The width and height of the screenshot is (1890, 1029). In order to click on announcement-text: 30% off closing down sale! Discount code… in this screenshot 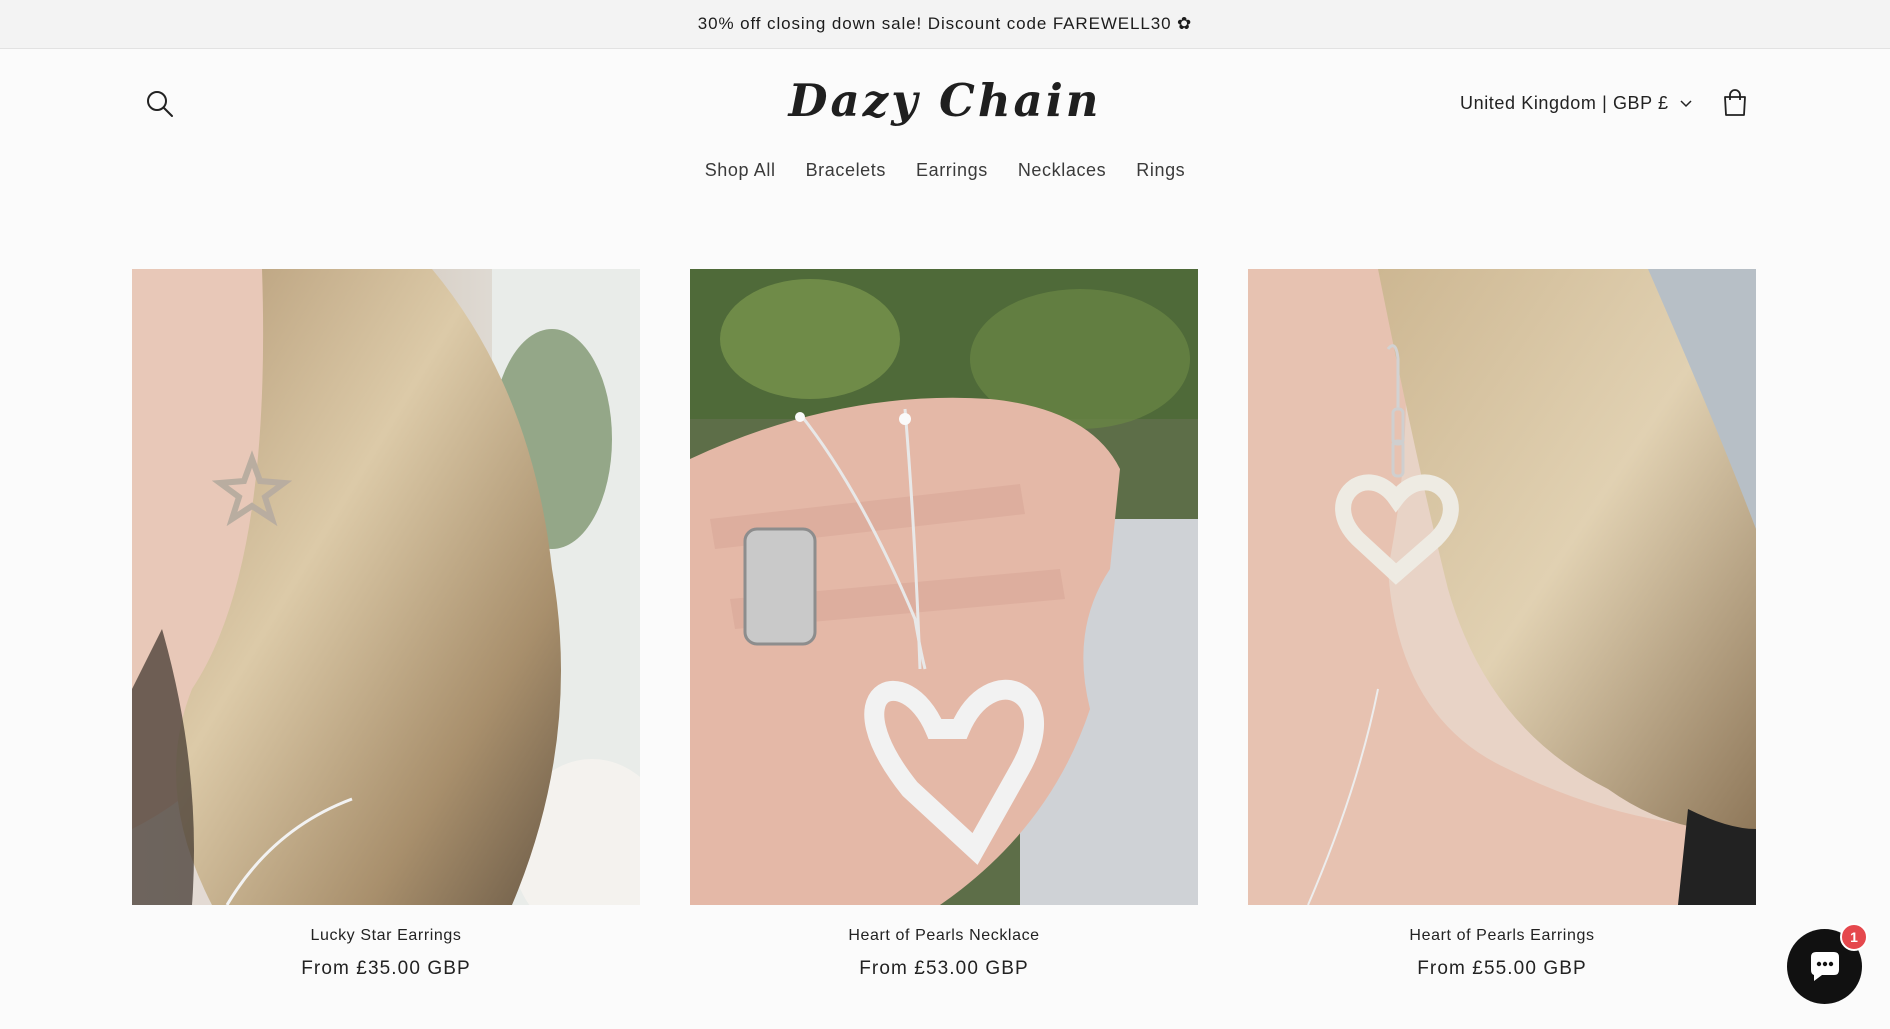, I will do `click(945, 23)`.